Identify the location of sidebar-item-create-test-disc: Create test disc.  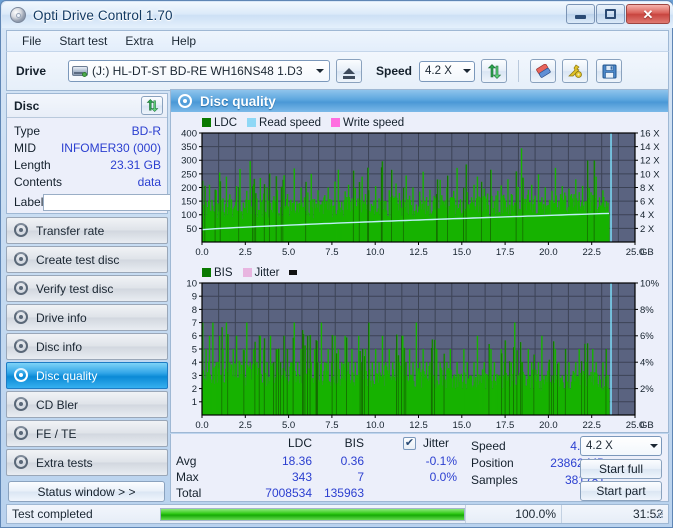
(87, 259).